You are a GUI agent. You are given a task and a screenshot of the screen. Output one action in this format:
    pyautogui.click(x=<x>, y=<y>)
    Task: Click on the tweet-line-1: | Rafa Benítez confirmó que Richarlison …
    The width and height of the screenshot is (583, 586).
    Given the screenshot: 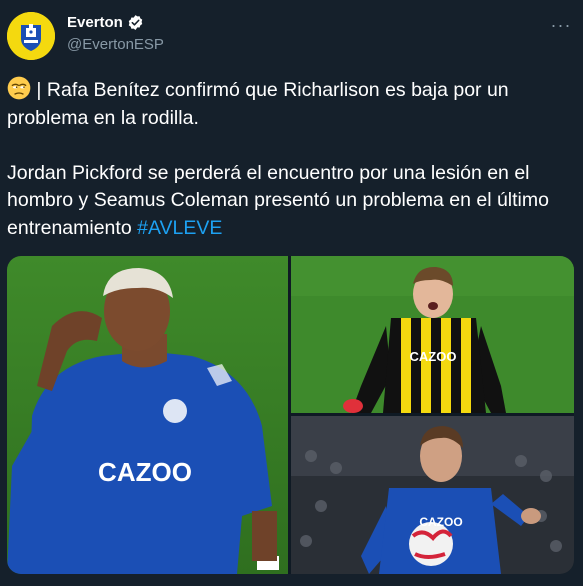 What is the action you would take?
    pyautogui.click(x=258, y=104)
    